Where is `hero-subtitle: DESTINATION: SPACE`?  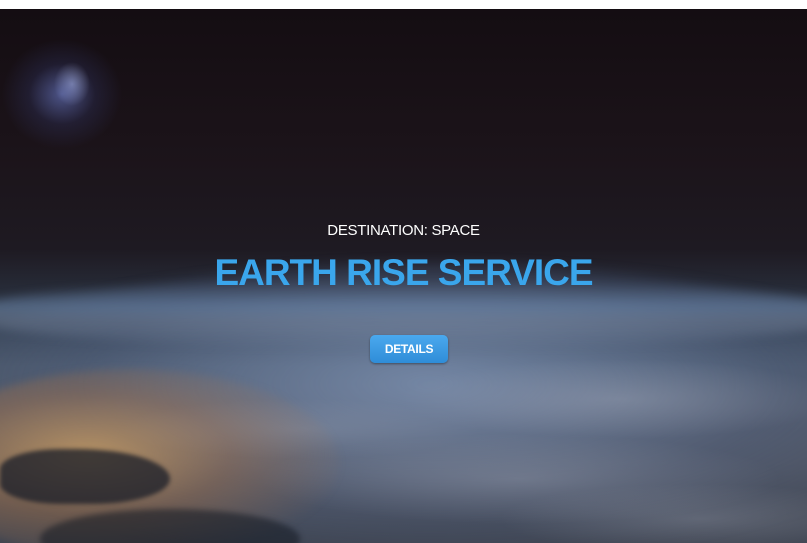
hero-subtitle: DESTINATION: SPACE is located at coordinates (403, 230).